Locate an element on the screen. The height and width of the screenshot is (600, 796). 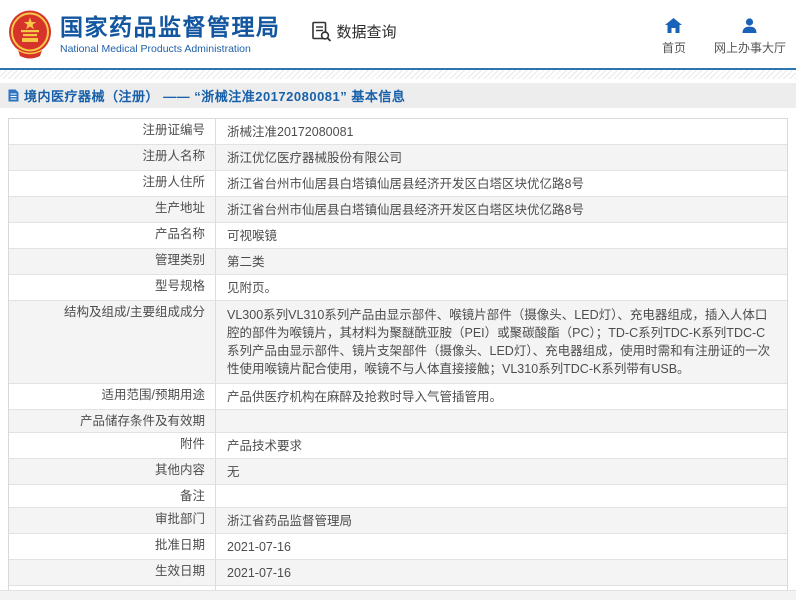
field-label: 结构及组成/主要组成成分 is located at coordinates (134, 312).